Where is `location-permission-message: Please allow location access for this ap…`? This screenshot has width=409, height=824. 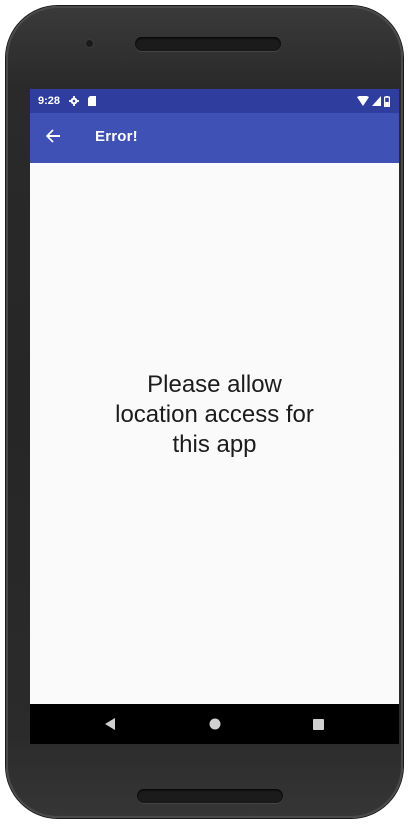
location-permission-message: Please allow location access for this ap… is located at coordinates (214, 414).